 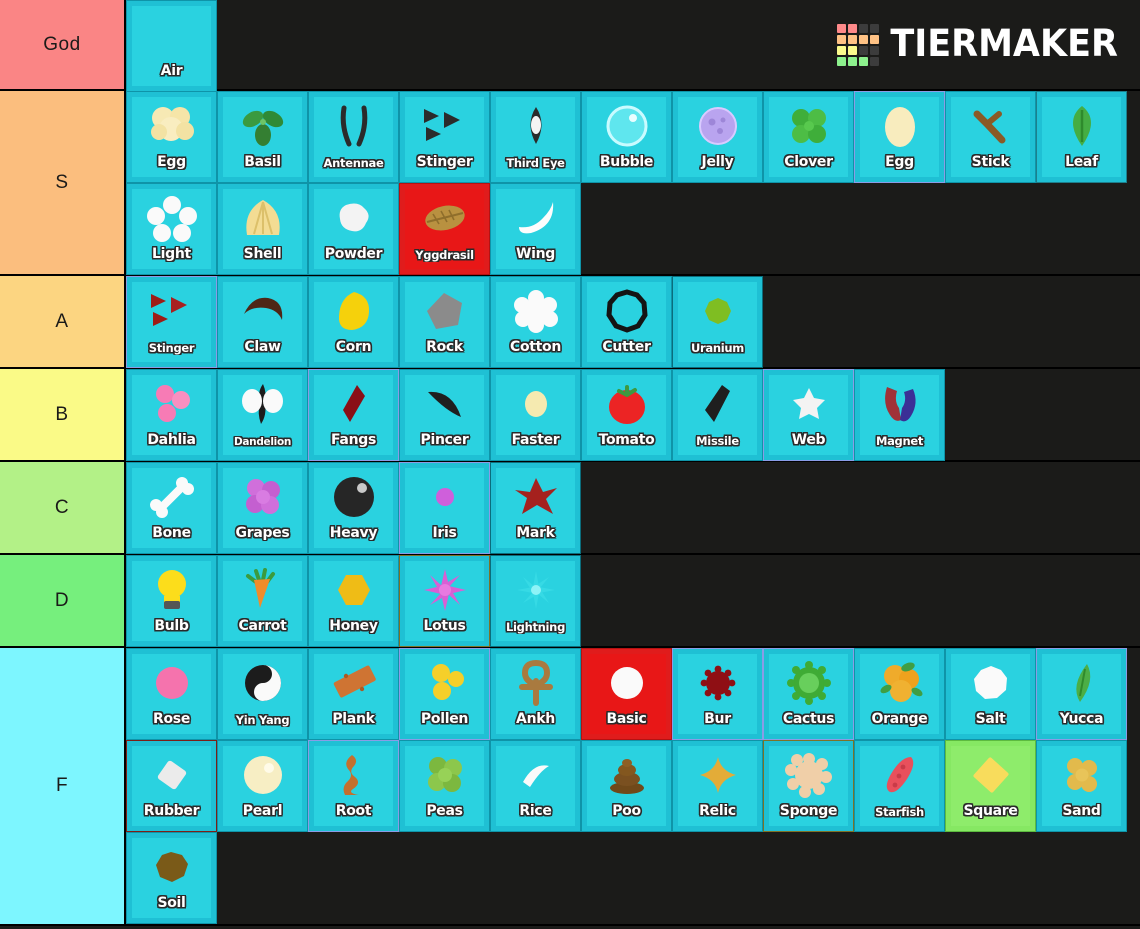 I want to click on tier-item-corn: Corn, so click(x=353, y=322).